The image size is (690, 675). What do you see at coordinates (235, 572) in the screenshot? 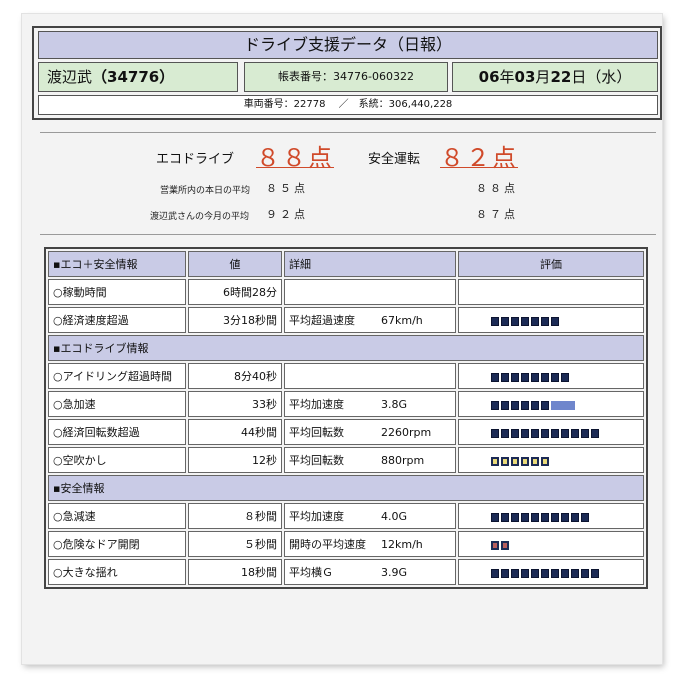
I see `row-value: 18秒間` at bounding box center [235, 572].